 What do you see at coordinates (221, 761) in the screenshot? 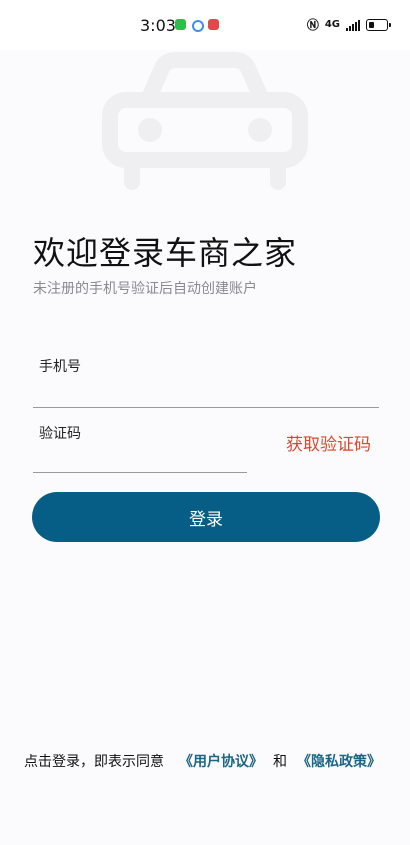
I see `user-agreement-link: 《用户协议》` at bounding box center [221, 761].